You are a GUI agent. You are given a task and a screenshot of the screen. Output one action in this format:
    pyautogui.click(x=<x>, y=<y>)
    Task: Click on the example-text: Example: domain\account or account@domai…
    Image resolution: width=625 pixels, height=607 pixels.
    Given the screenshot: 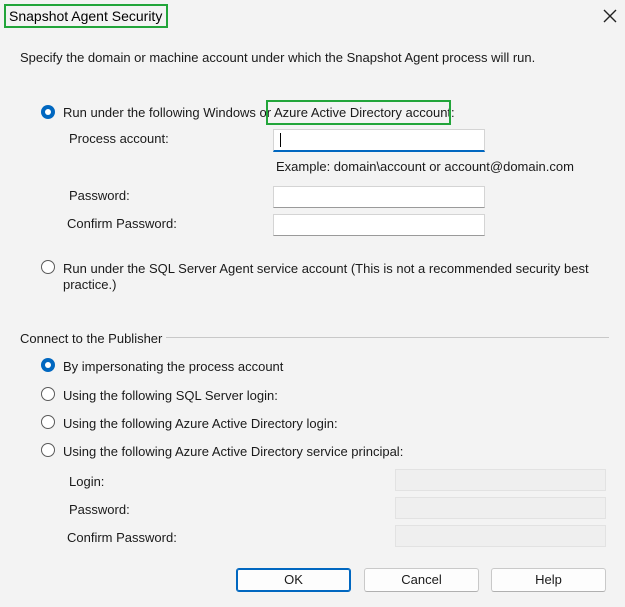 What is the action you would take?
    pyautogui.click(x=425, y=166)
    